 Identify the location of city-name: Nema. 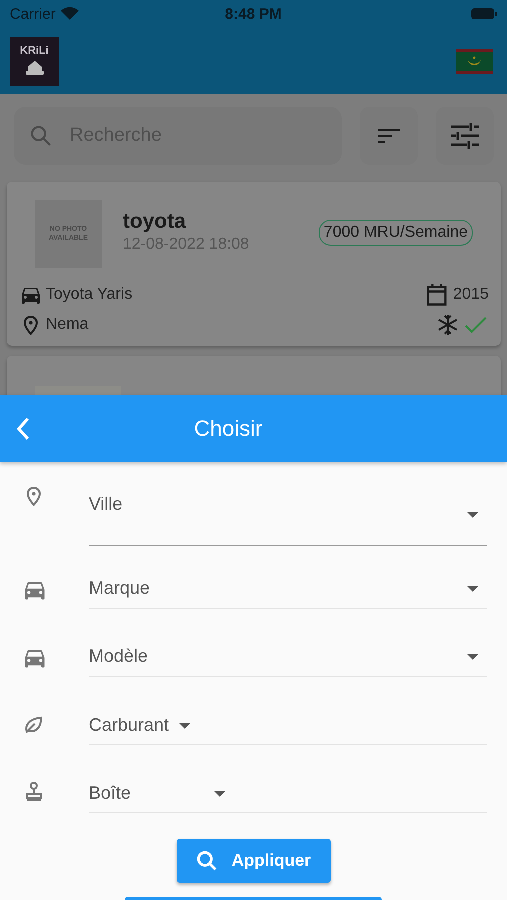
(67, 325).